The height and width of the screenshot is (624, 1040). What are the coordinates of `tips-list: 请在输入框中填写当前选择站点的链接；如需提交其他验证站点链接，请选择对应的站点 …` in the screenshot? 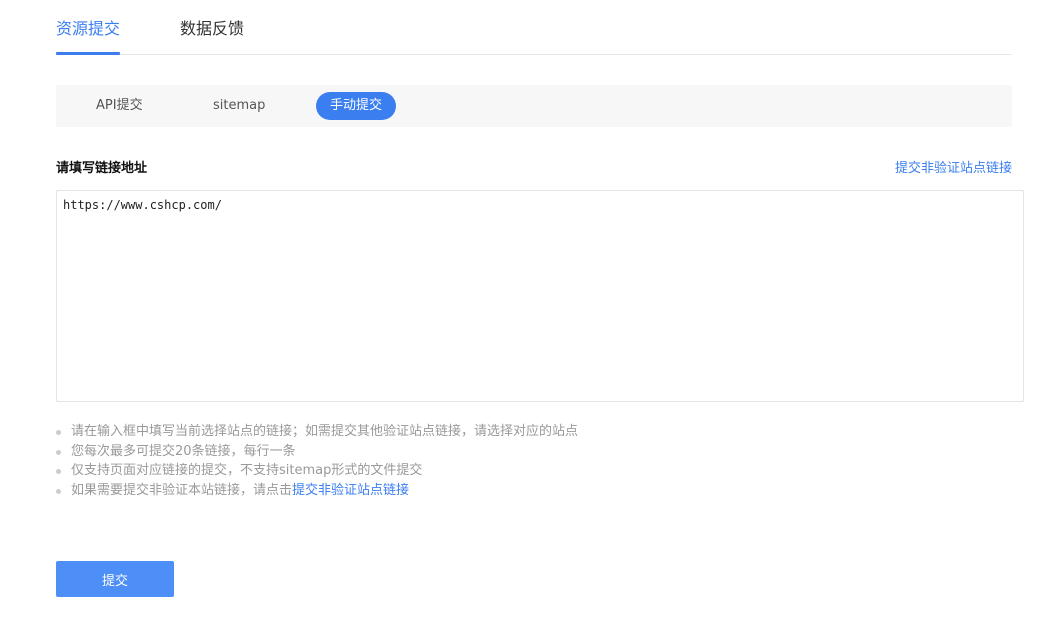 It's located at (317, 461).